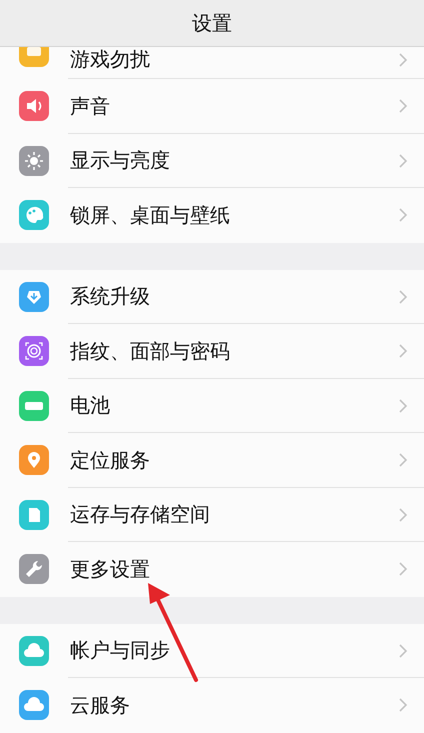 This screenshot has height=733, width=424. I want to click on settings-item: 锁屏、桌面与壁纸, so click(212, 215).